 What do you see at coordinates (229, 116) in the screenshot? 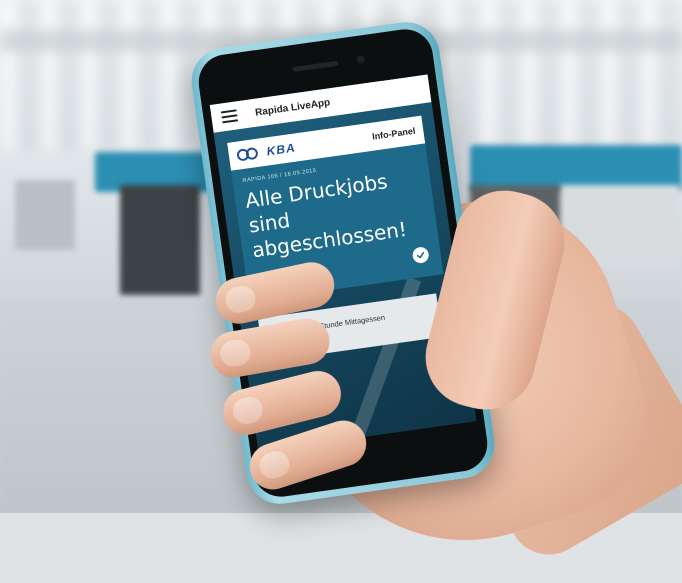
I see `hamburger-menu-icon` at bounding box center [229, 116].